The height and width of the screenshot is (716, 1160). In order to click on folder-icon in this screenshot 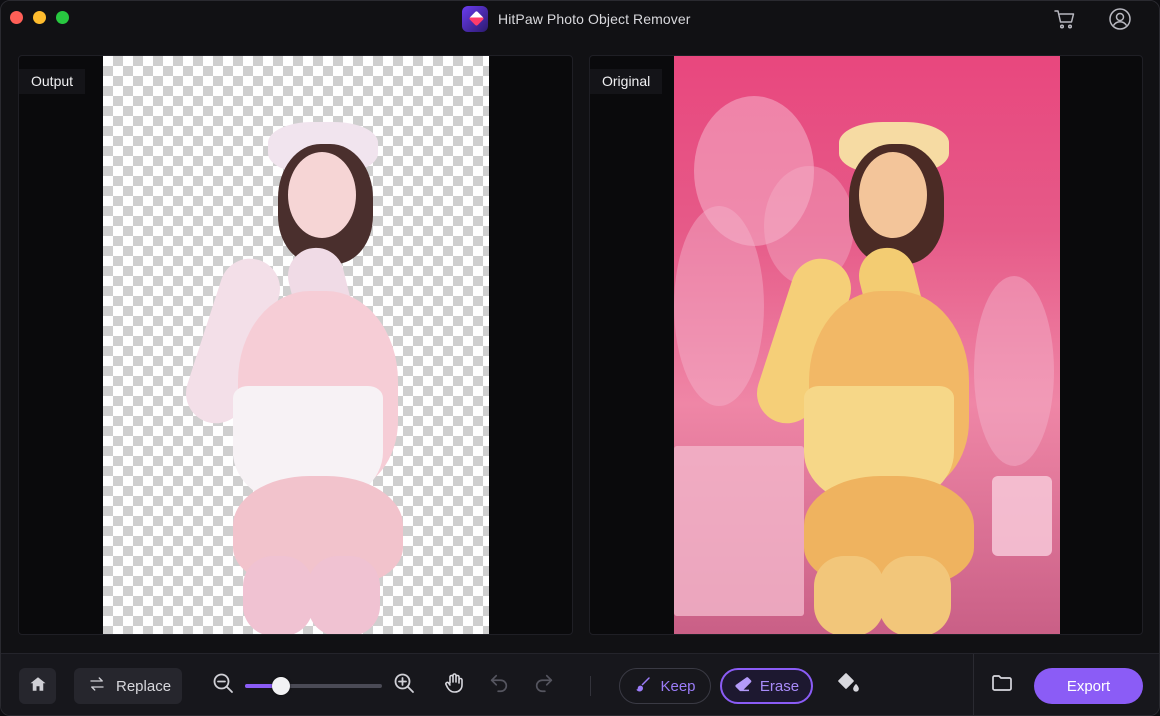, I will do `click(1002, 685)`.